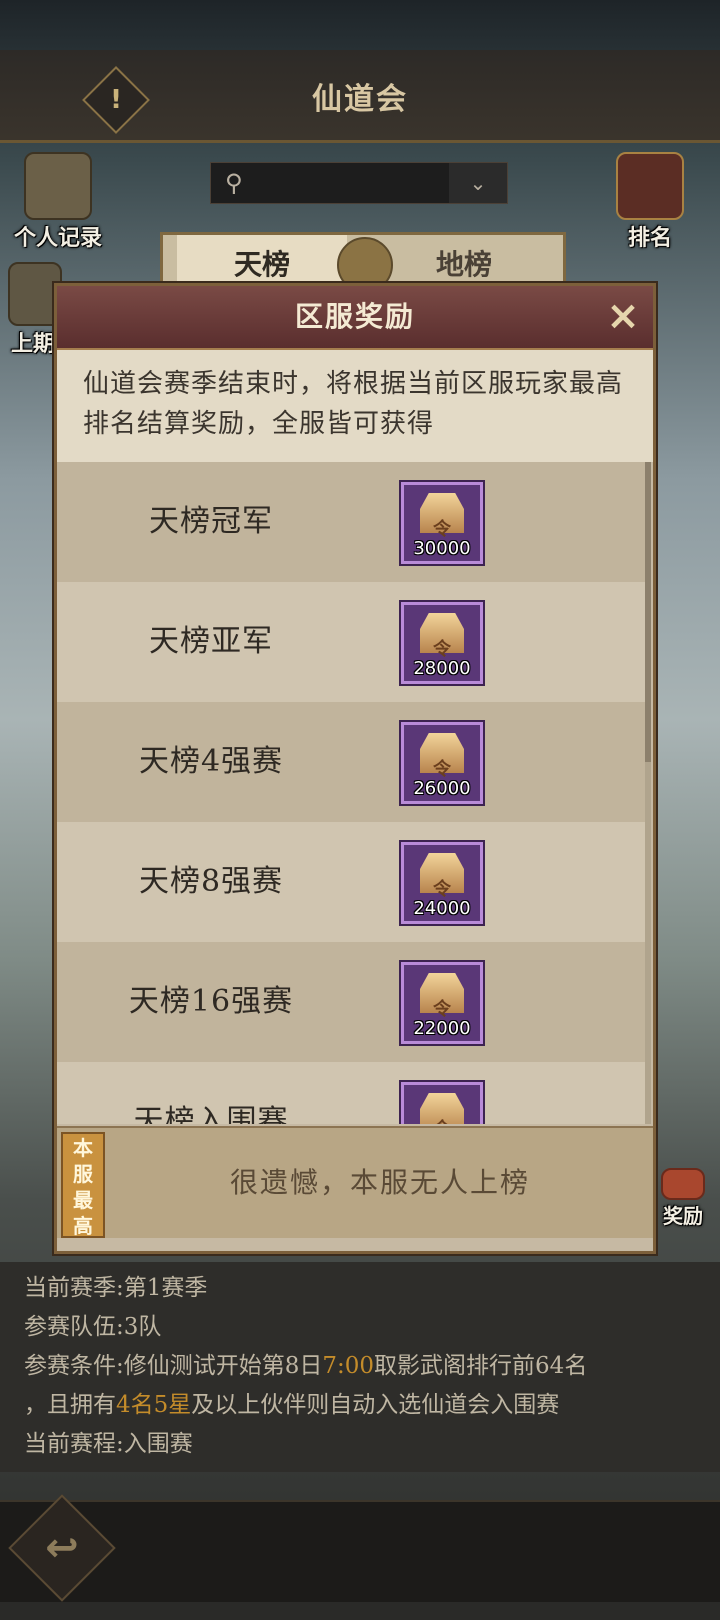 The height and width of the screenshot is (1620, 720). I want to click on reward-row: 天榜4强赛 令 26000, so click(351, 762).